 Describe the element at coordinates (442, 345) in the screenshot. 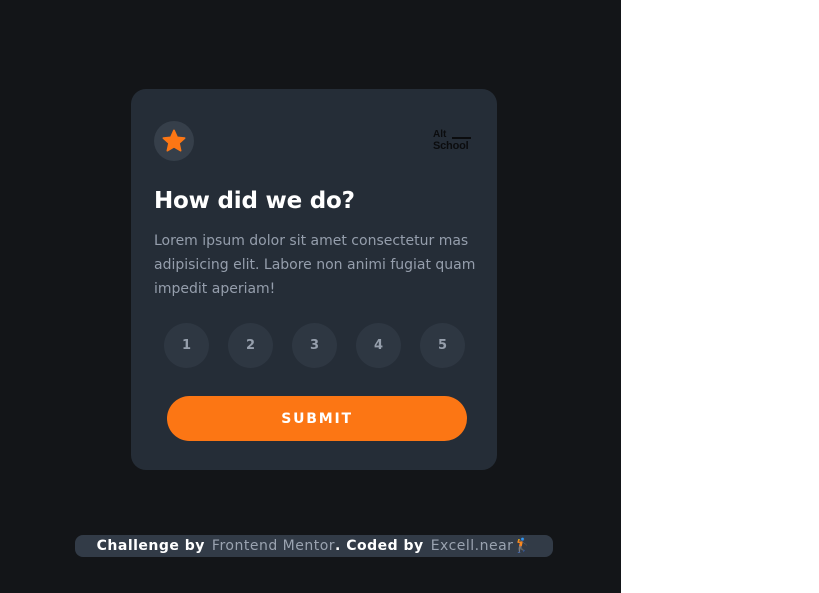

I see `rating-button-5: 5` at that location.